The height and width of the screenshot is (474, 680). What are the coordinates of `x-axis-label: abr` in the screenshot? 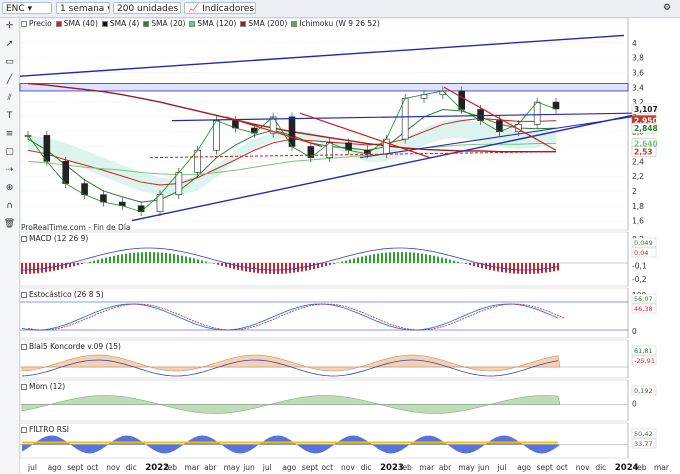 It's located at (210, 467).